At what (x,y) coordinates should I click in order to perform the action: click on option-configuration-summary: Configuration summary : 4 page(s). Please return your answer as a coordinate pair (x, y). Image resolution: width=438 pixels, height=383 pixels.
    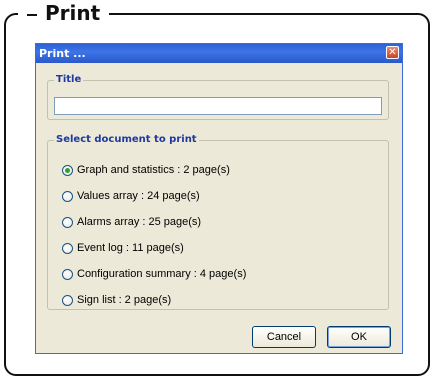
    Looking at the image, I should click on (154, 274).